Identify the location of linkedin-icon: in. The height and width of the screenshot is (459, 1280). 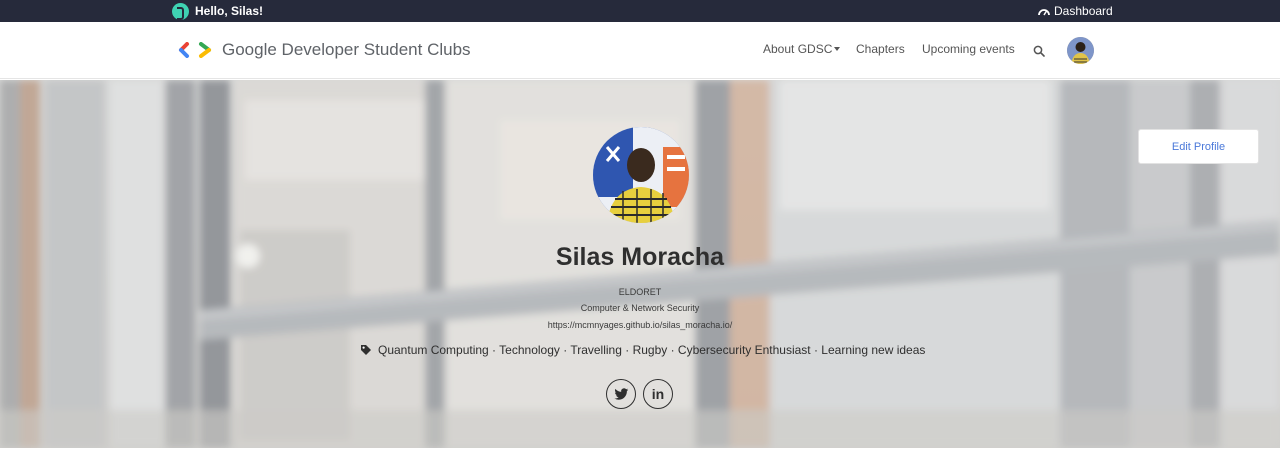
(658, 394).